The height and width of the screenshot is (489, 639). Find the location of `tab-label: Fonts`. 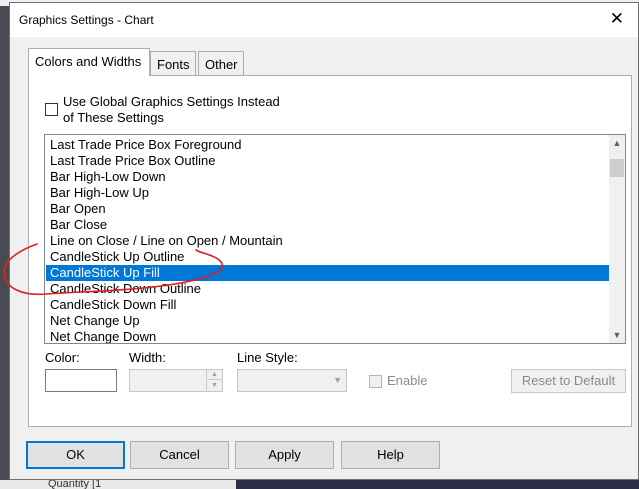

tab-label: Fonts is located at coordinates (173, 64).